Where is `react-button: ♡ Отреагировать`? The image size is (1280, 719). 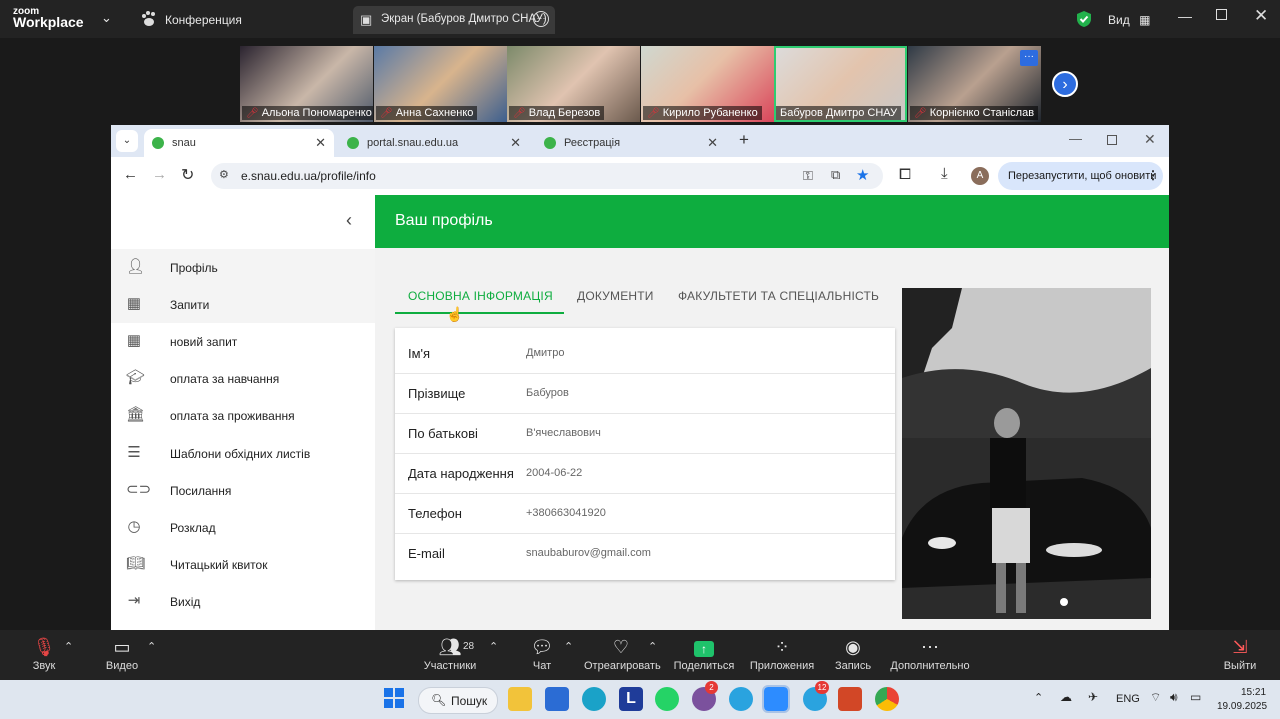 react-button: ♡ Отреагировать is located at coordinates (622, 653).